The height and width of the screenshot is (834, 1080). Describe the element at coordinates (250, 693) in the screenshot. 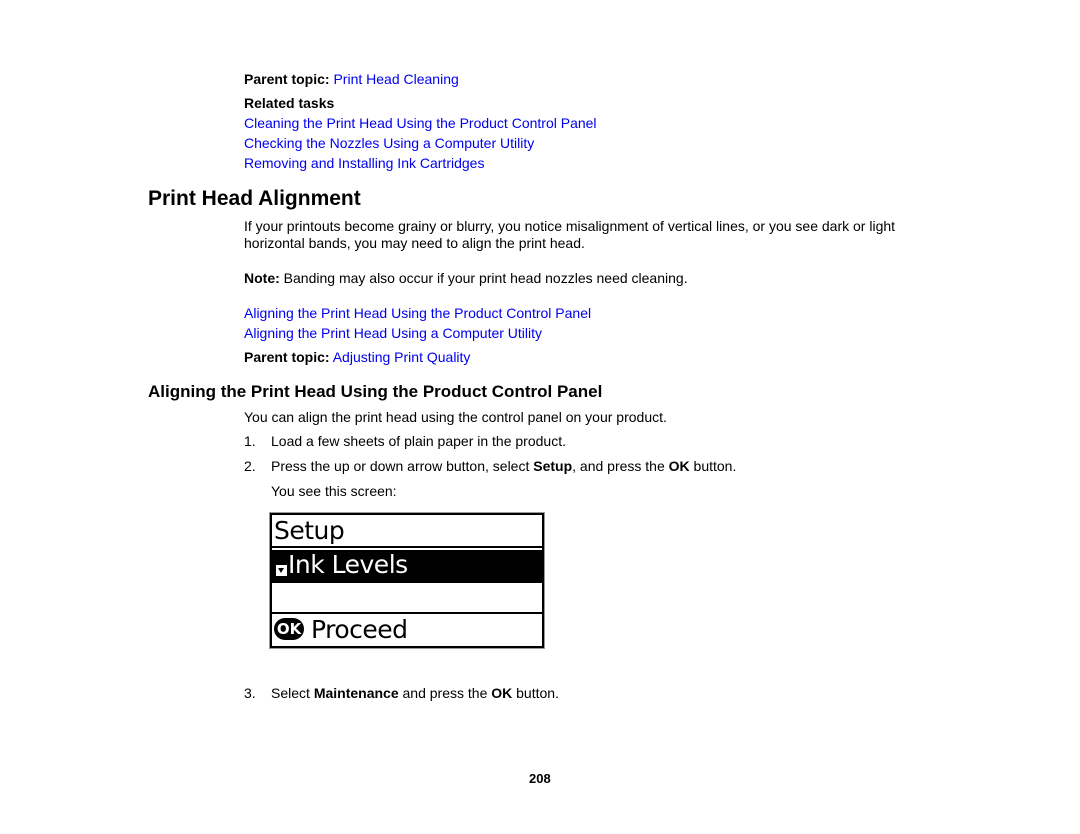

I see `step-number: 3.` at that location.